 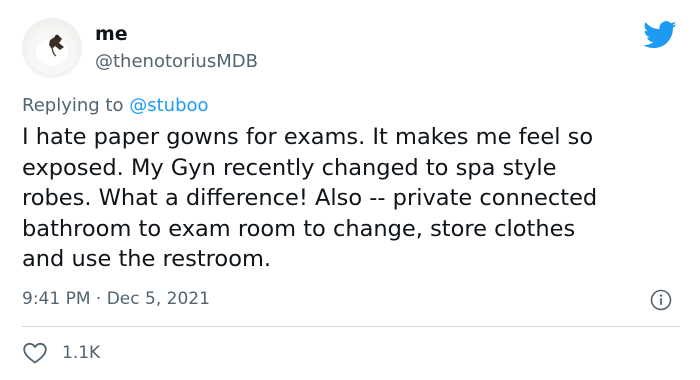 What do you see at coordinates (52, 52) in the screenshot?
I see `avatar-image` at bounding box center [52, 52].